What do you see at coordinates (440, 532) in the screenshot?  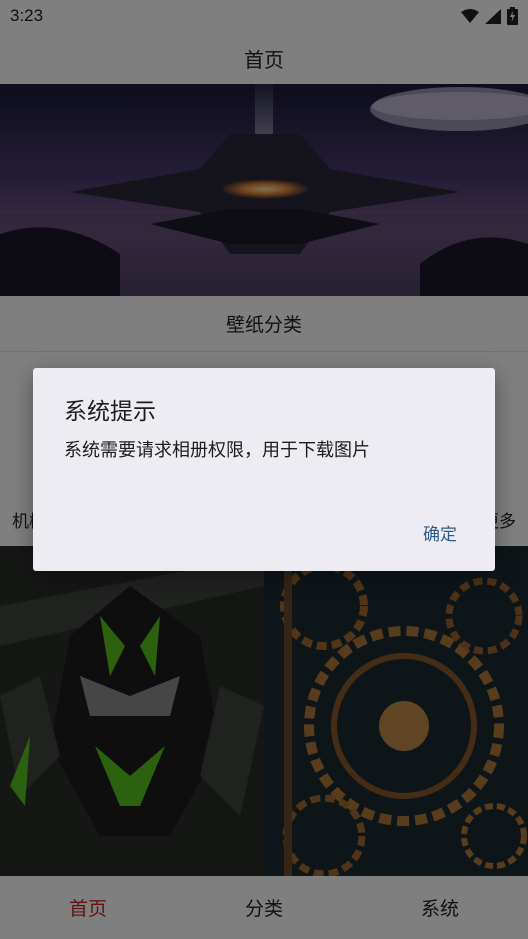 I see `confirm-button: 确定` at bounding box center [440, 532].